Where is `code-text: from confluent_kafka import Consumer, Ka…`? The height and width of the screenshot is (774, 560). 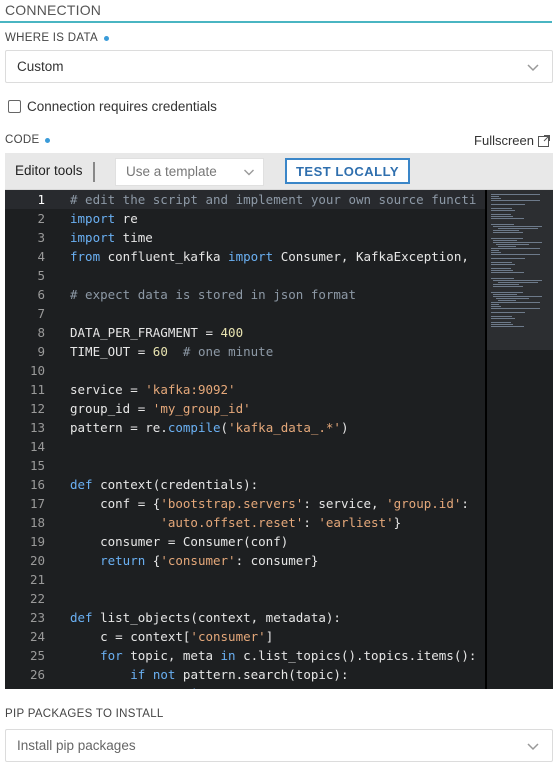 code-text: from confluent_kafka import Consumer, Ka… is located at coordinates (273, 256).